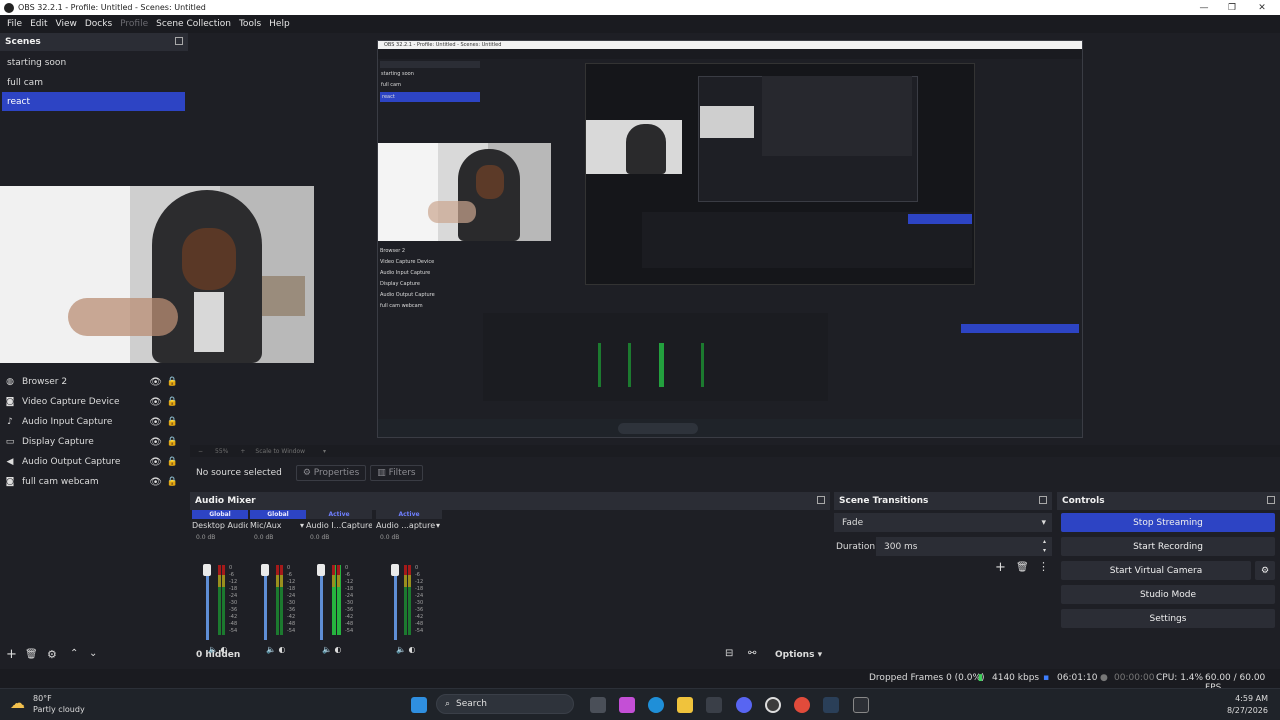  I want to click on properties-button: ⚙ Properties, so click(331, 473).